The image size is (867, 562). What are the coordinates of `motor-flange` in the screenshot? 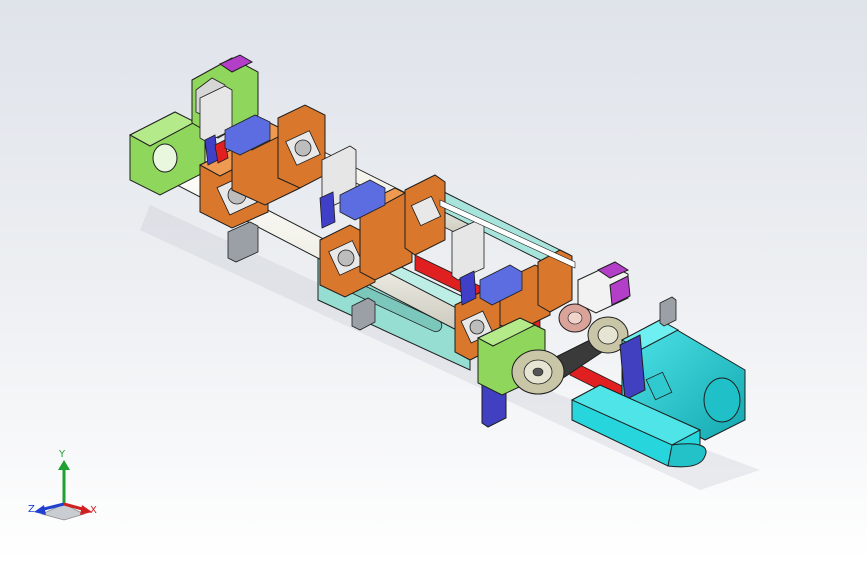 It's located at (632, 367).